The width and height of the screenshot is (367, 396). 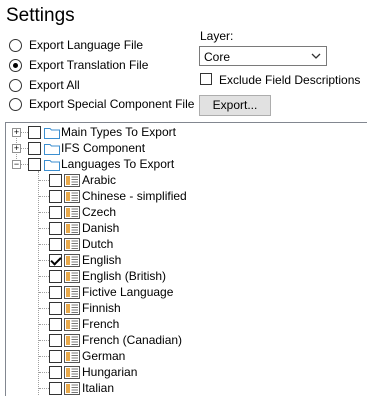 What do you see at coordinates (186, 308) in the screenshot?
I see `tree-node-language: Finnish` at bounding box center [186, 308].